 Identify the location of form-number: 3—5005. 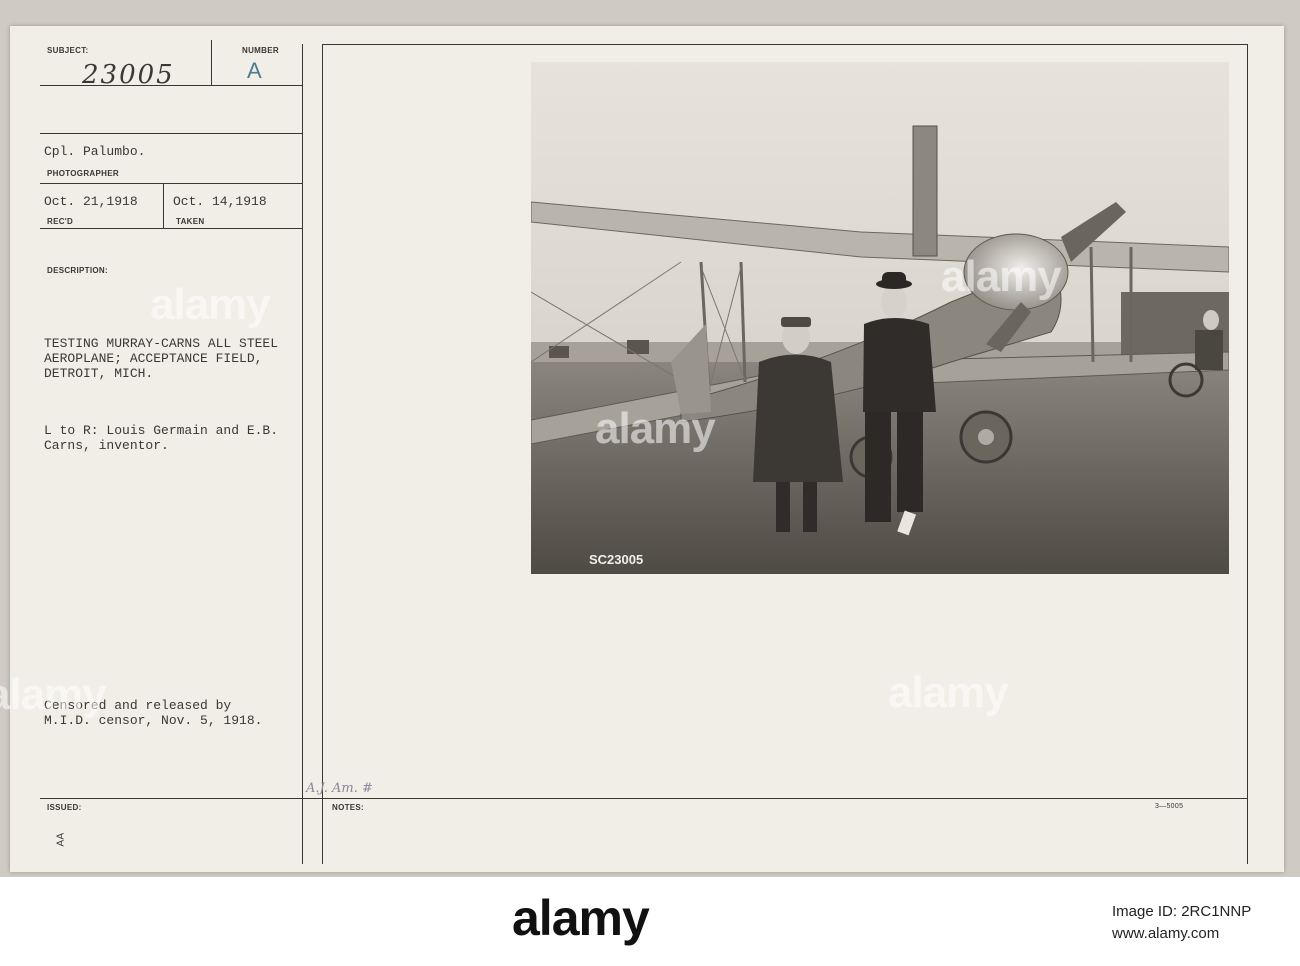
(1169, 806).